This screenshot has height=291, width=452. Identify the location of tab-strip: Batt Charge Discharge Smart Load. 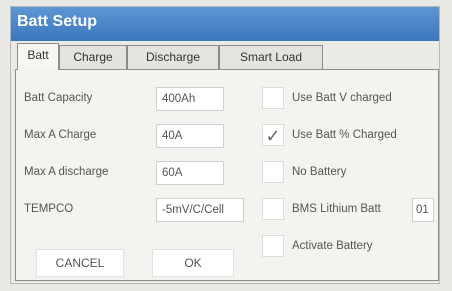
(227, 56).